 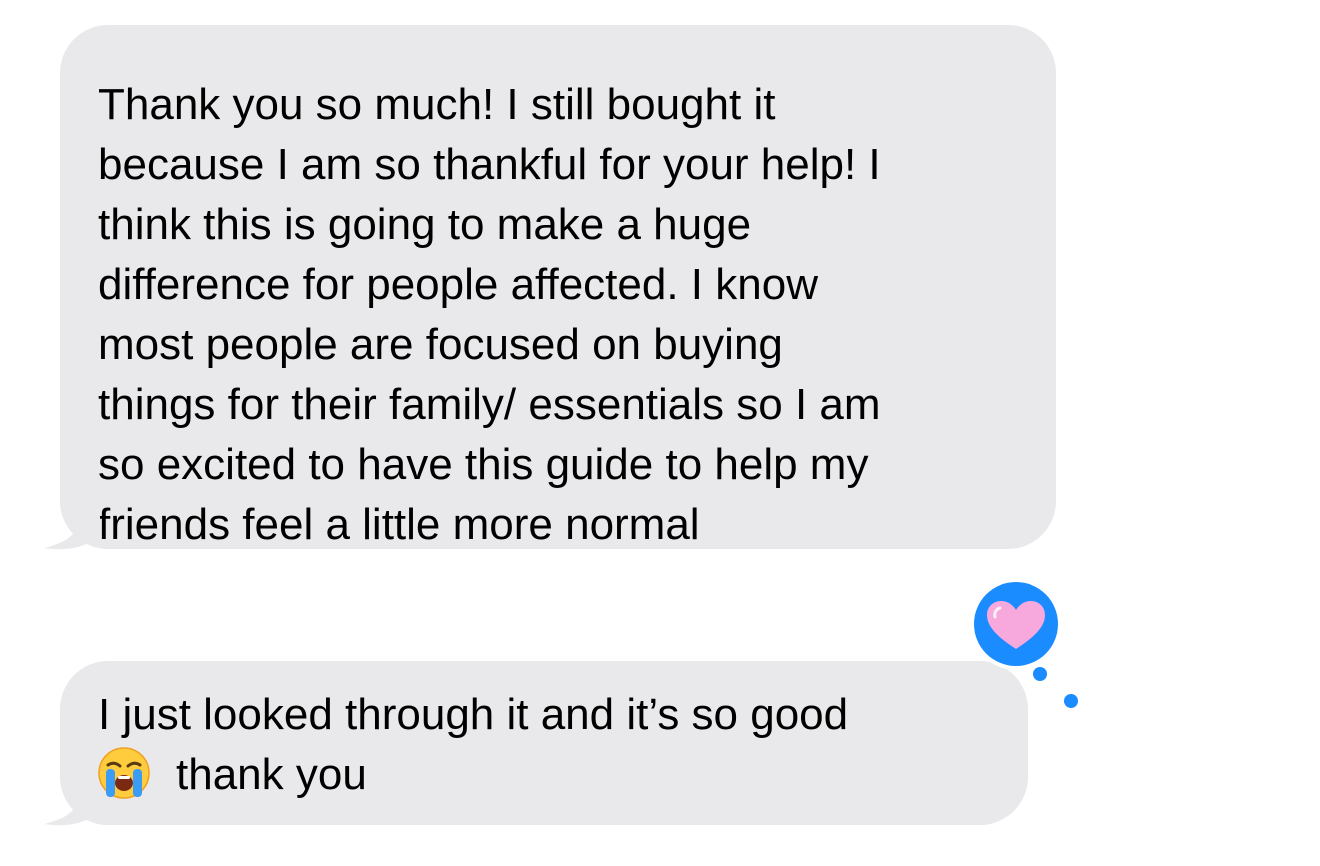 I want to click on heart-reaction-badge, so click(x=1018, y=630).